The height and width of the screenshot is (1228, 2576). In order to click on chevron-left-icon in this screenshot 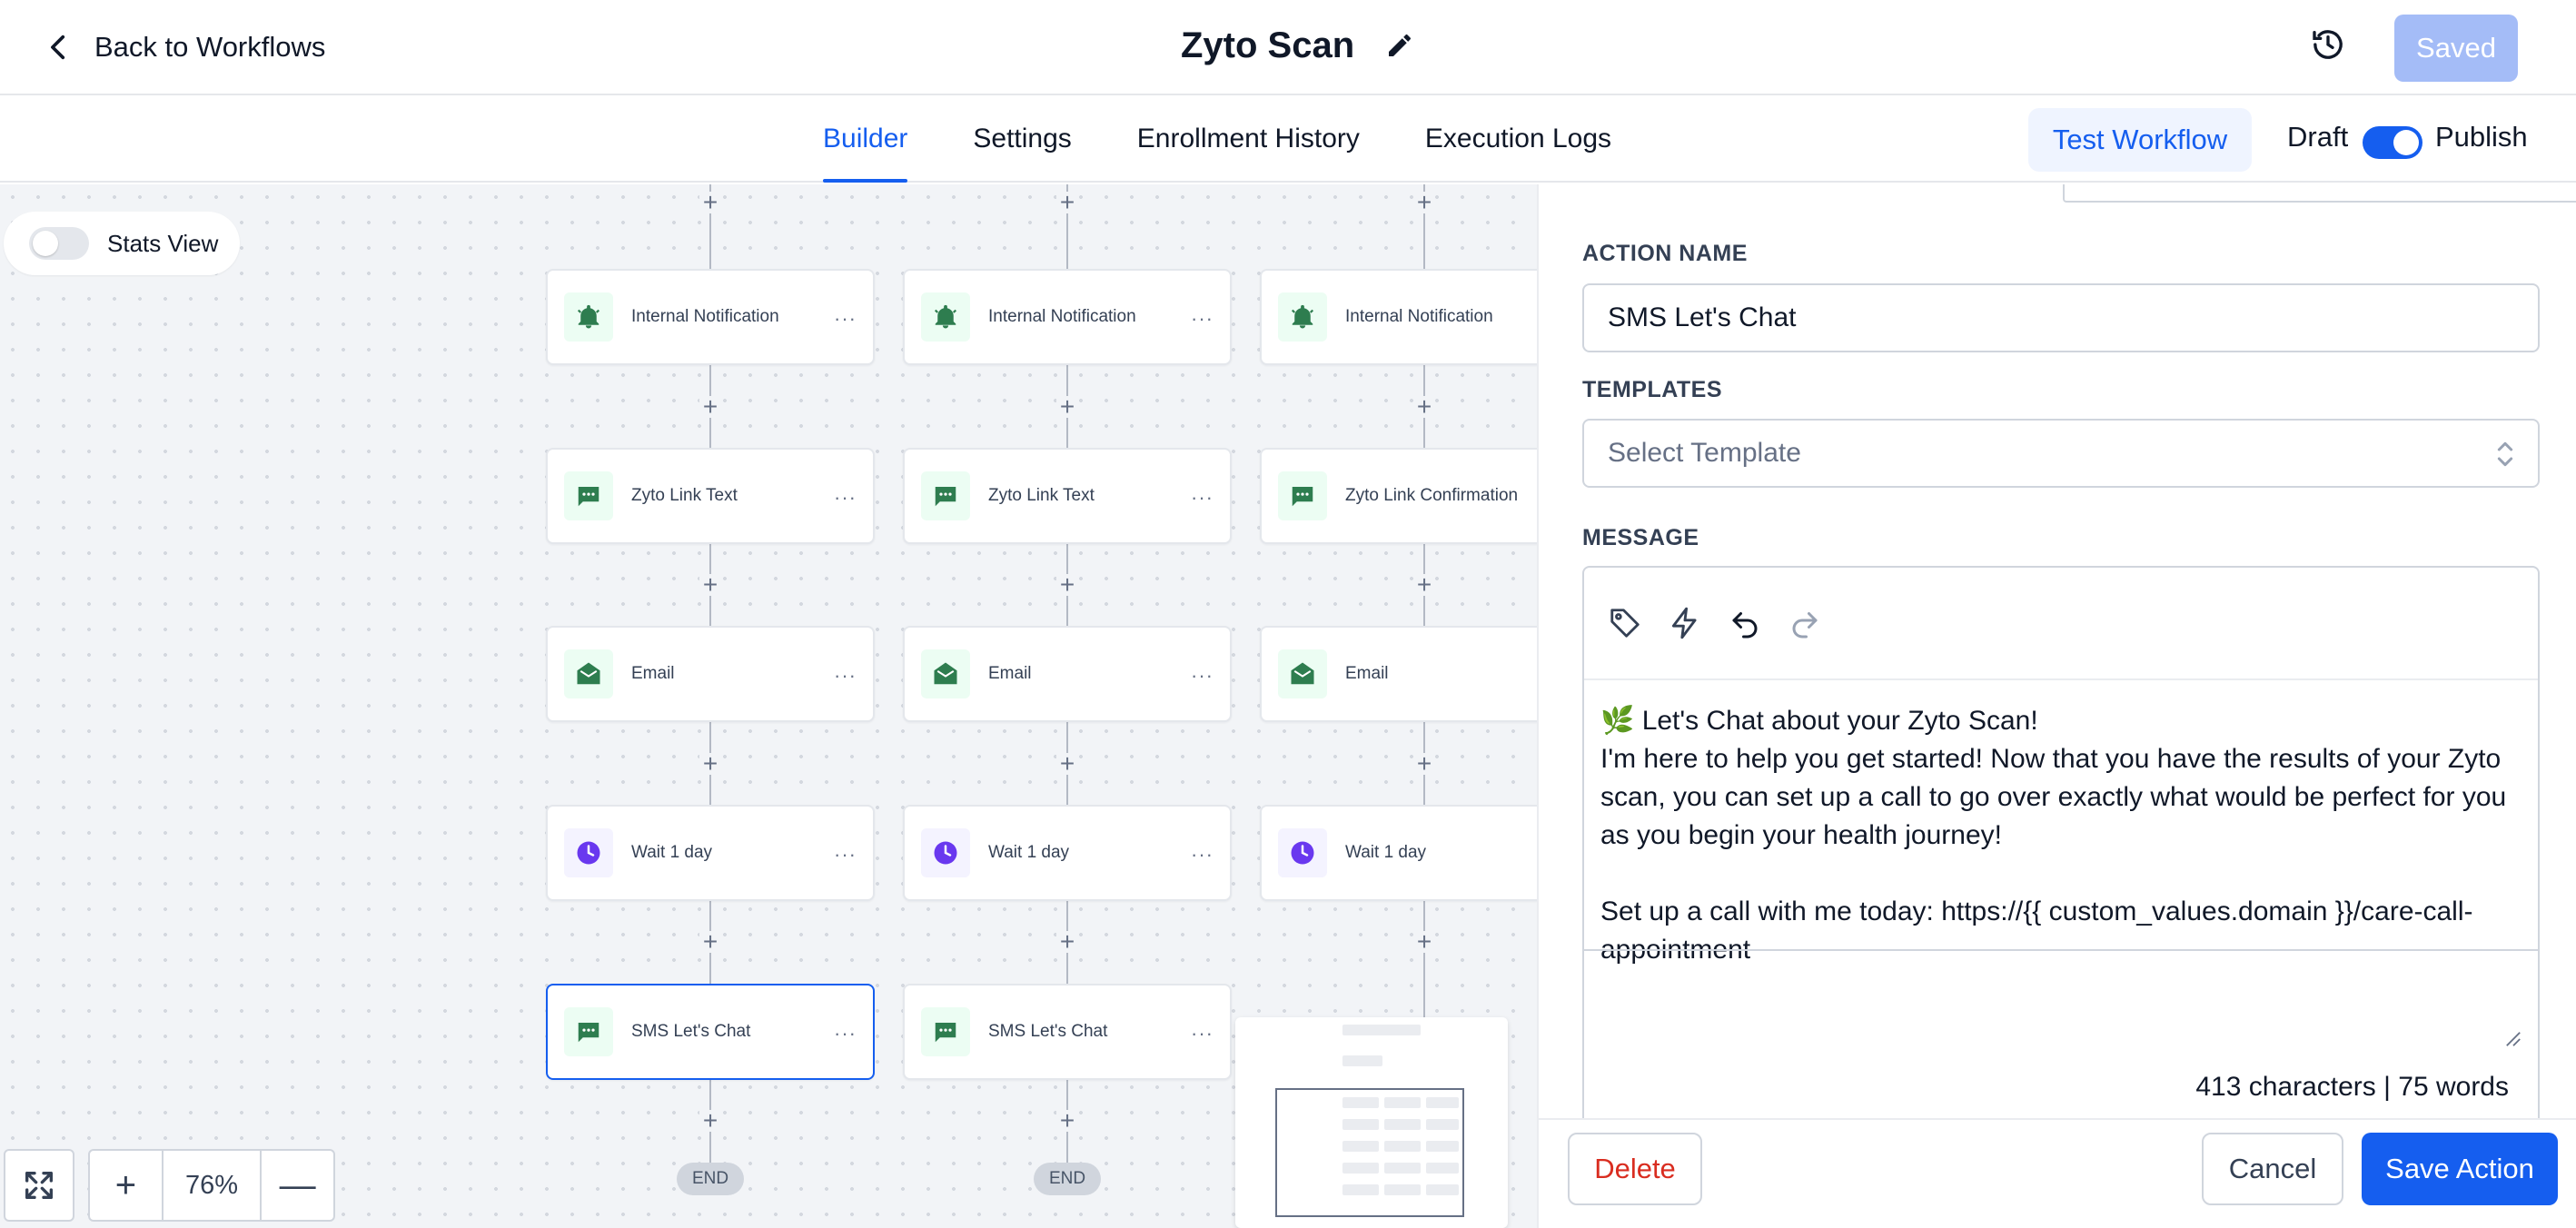, I will do `click(58, 47)`.